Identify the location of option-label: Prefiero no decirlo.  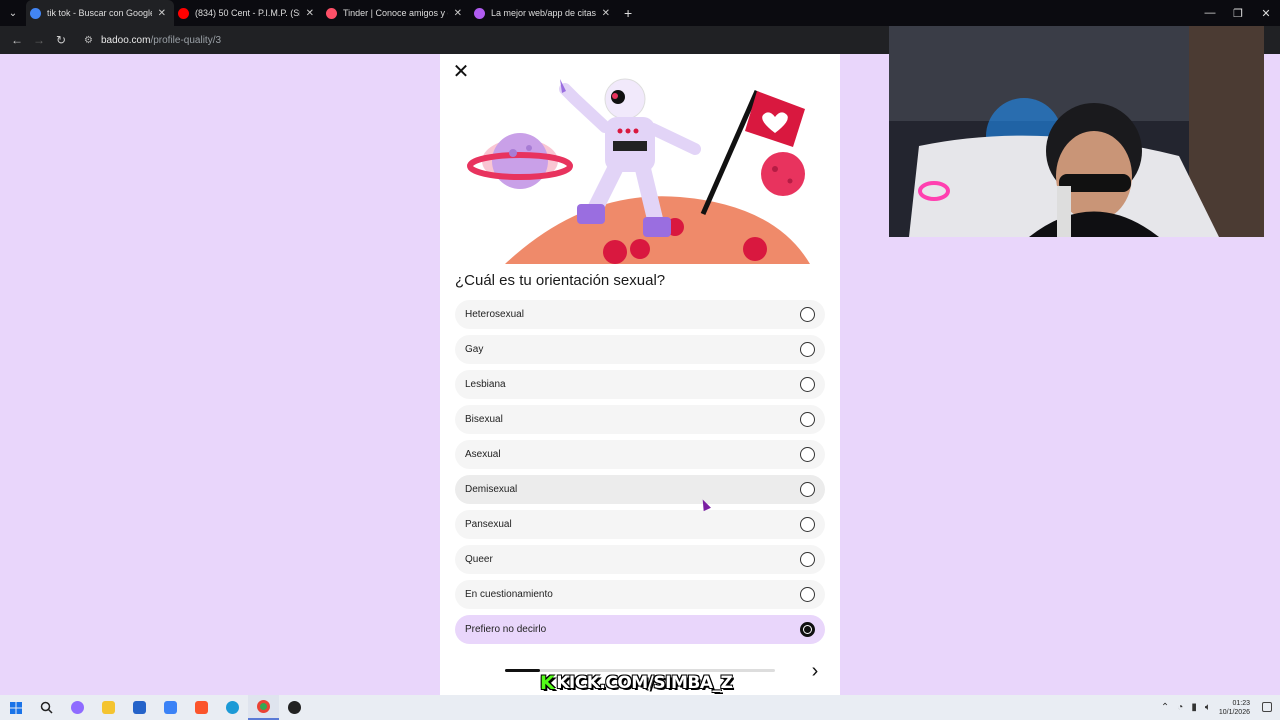
(506, 629).